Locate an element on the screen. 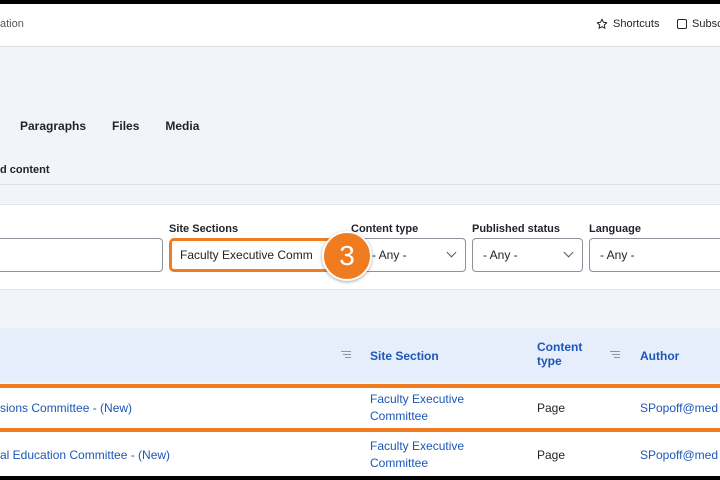 This screenshot has width=720, height=480. content-type-label: Content type is located at coordinates (385, 229).